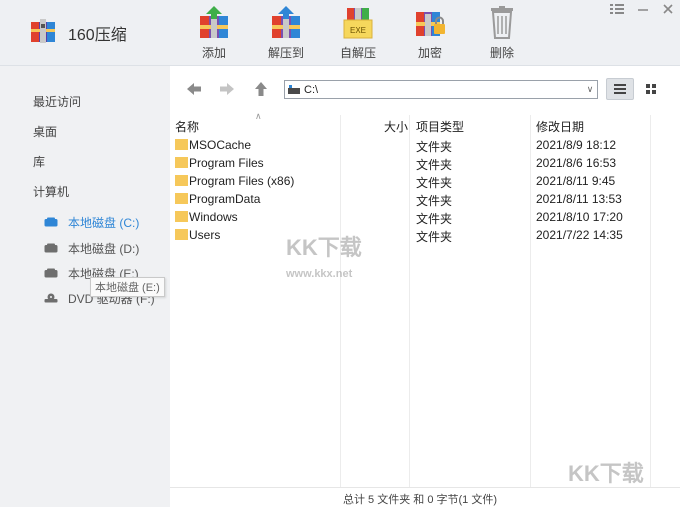 The width and height of the screenshot is (680, 507). What do you see at coordinates (441, 89) in the screenshot?
I see `address-bar: C:\ ∨` at bounding box center [441, 89].